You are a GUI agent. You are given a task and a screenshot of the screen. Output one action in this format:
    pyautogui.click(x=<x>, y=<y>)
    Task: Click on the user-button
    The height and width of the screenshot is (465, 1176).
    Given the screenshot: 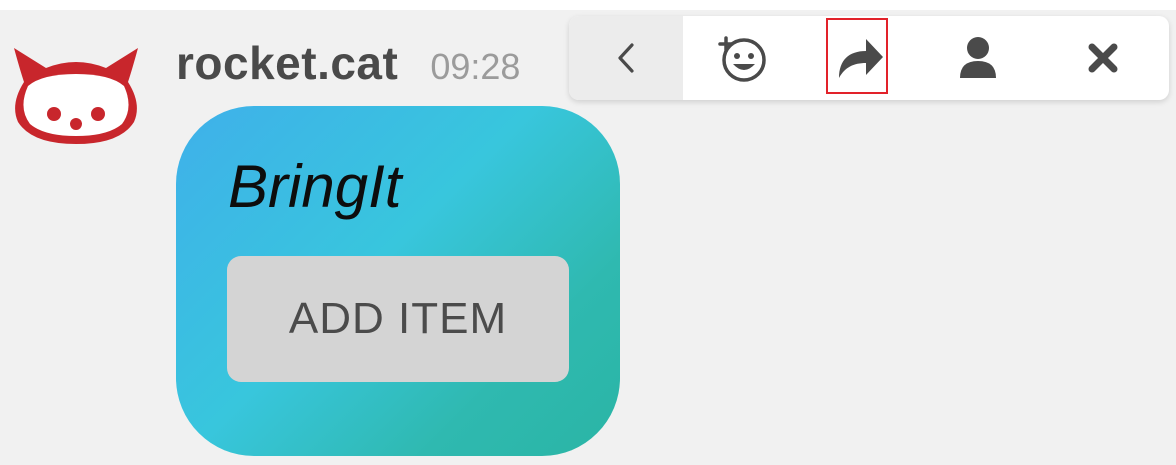 What is the action you would take?
    pyautogui.click(x=978, y=58)
    